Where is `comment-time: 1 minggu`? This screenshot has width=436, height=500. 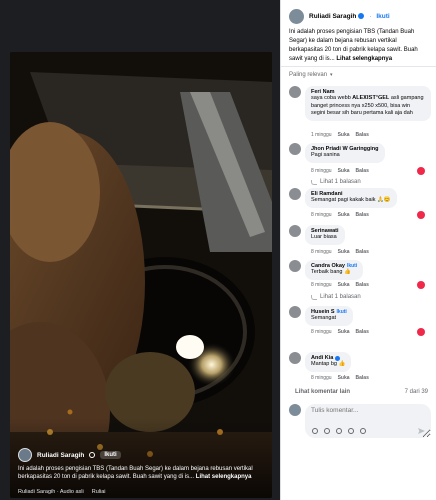
comment-time: 1 minggu is located at coordinates (321, 135).